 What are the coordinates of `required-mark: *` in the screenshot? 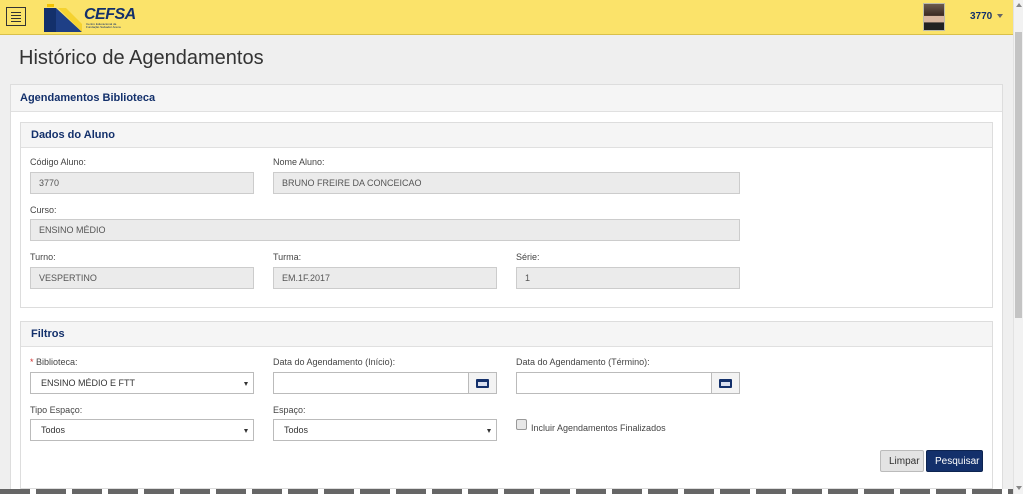 It's located at (32, 362).